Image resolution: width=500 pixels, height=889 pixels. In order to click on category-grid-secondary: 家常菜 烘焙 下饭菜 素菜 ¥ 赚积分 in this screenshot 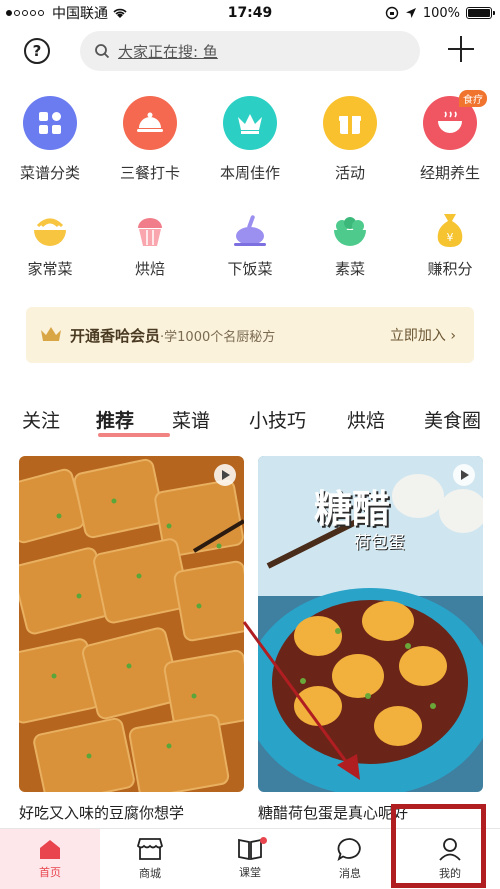, I will do `click(250, 244)`.